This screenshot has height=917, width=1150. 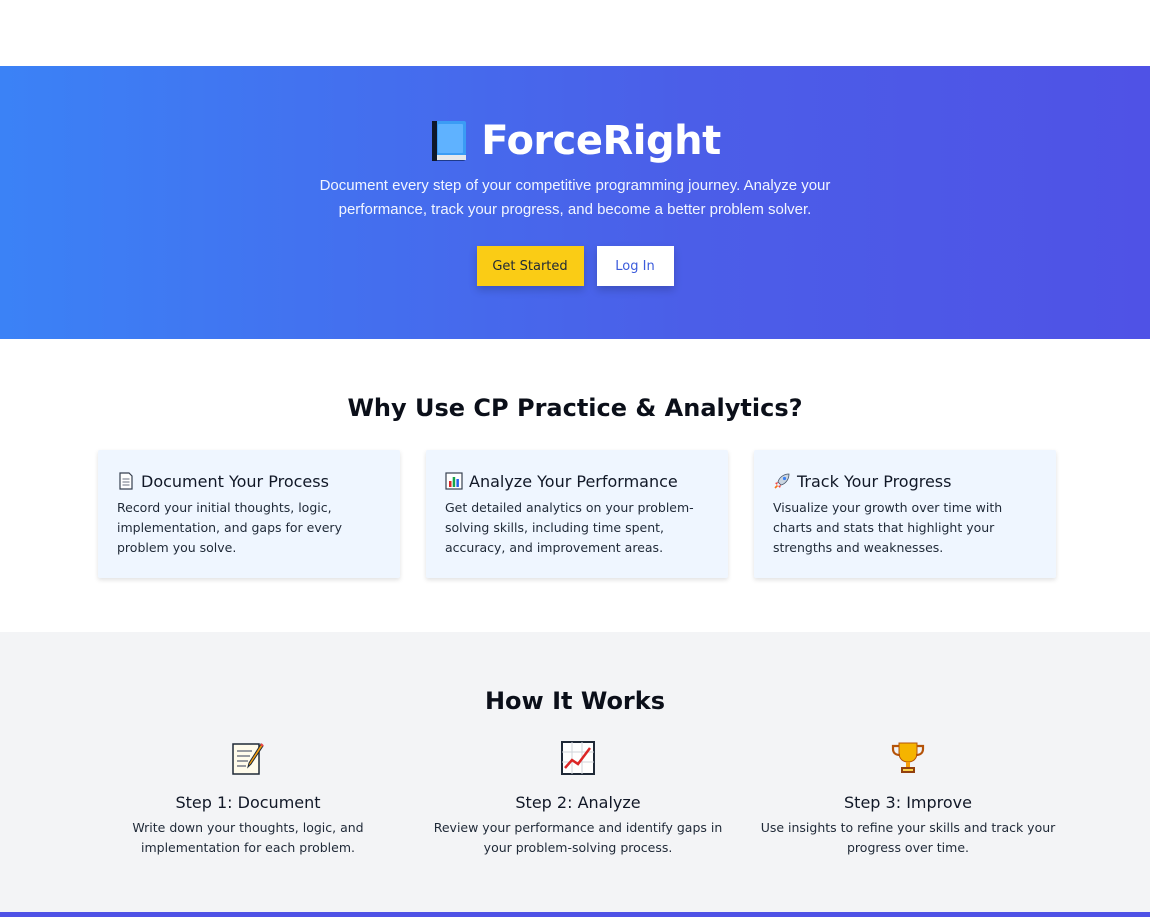 What do you see at coordinates (635, 266) in the screenshot?
I see `login-button: Log In` at bounding box center [635, 266].